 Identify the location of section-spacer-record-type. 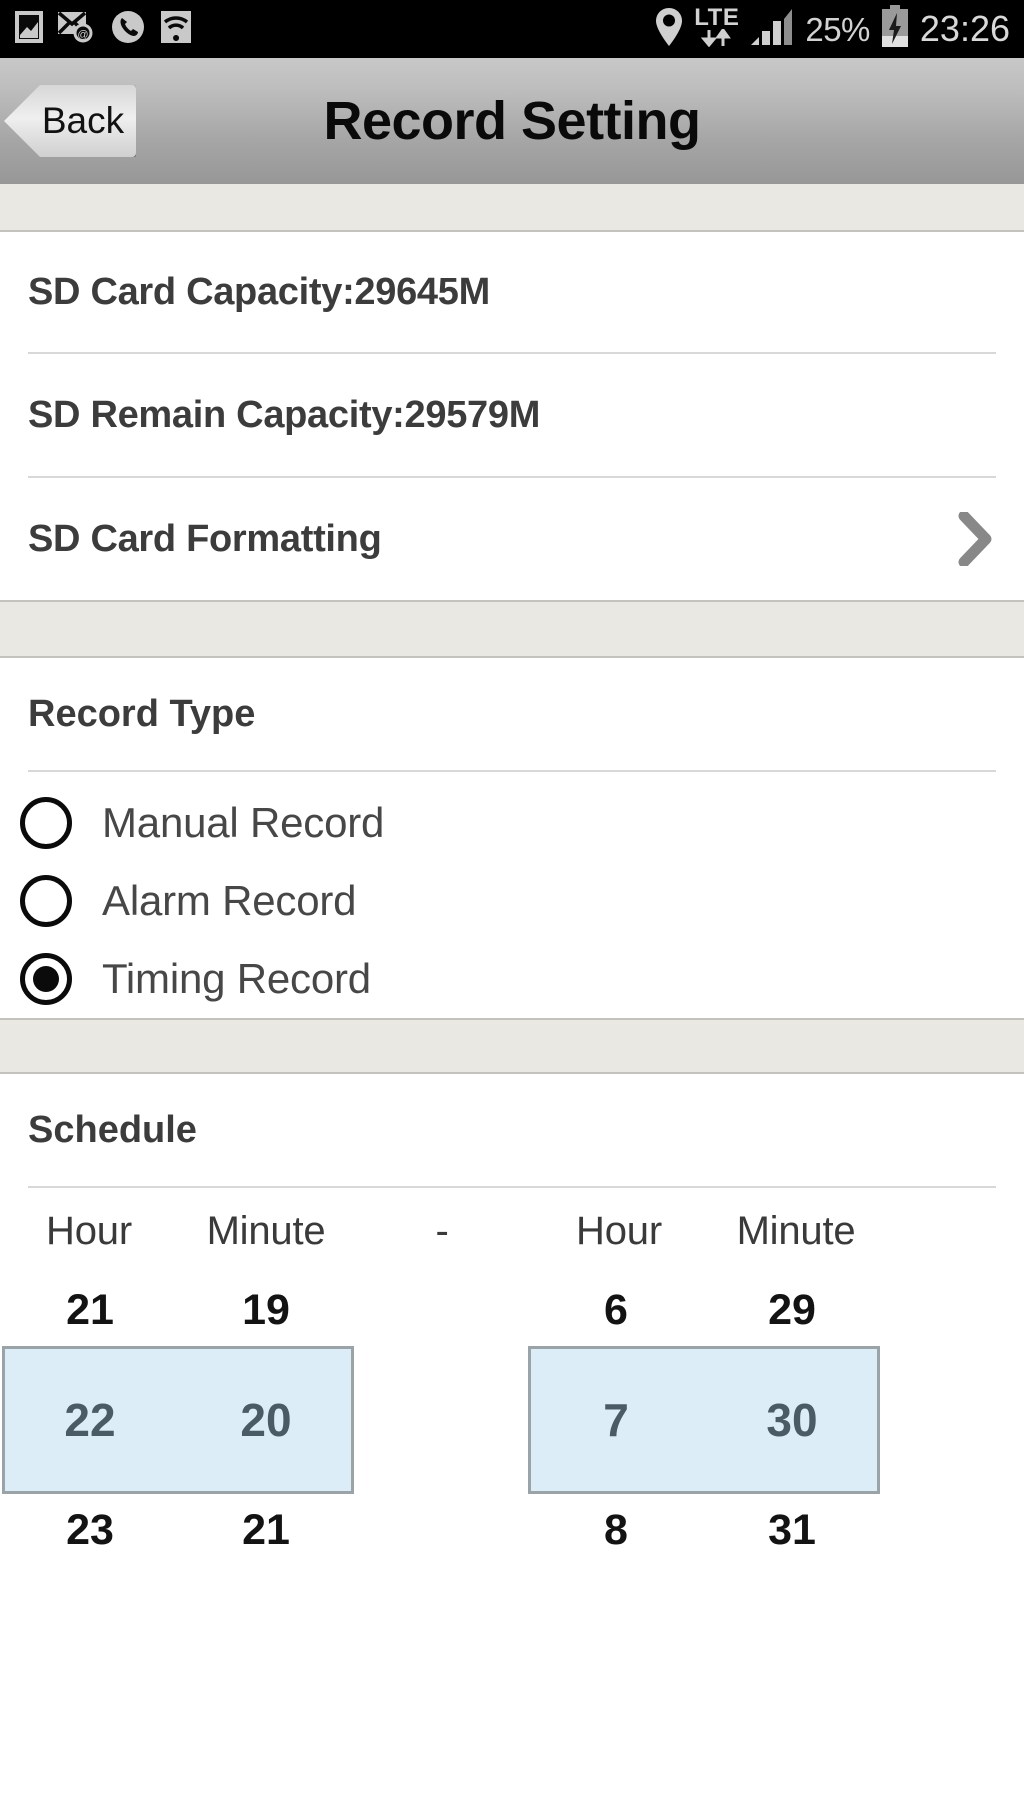
(512, 629).